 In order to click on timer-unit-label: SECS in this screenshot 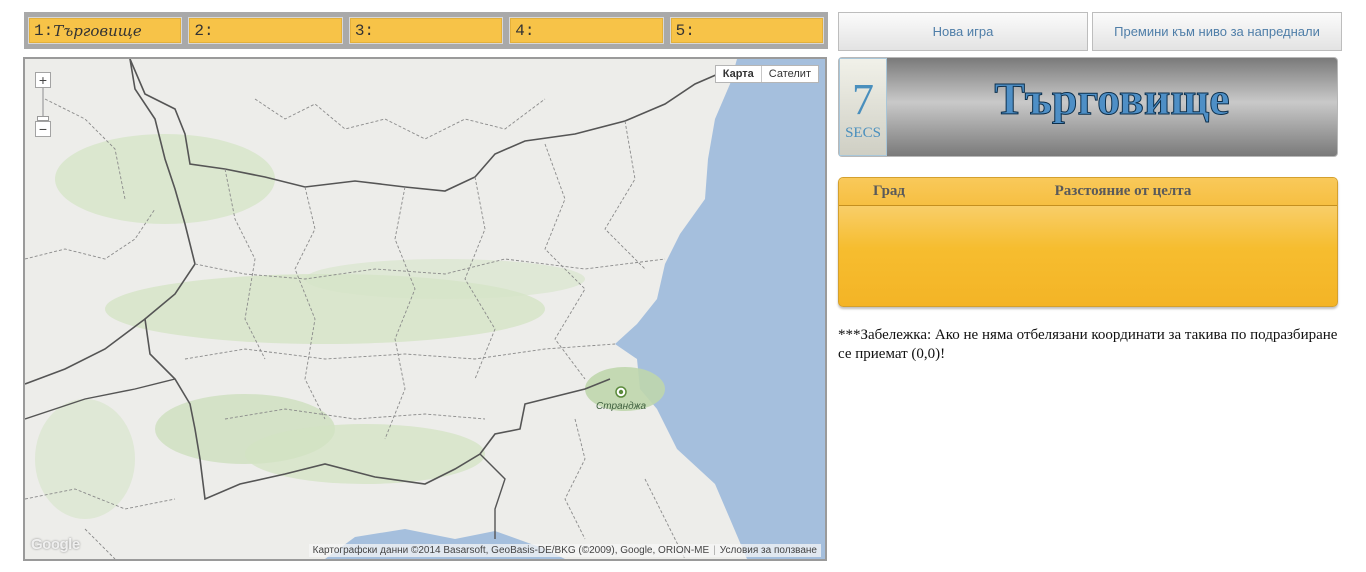, I will do `click(863, 133)`.